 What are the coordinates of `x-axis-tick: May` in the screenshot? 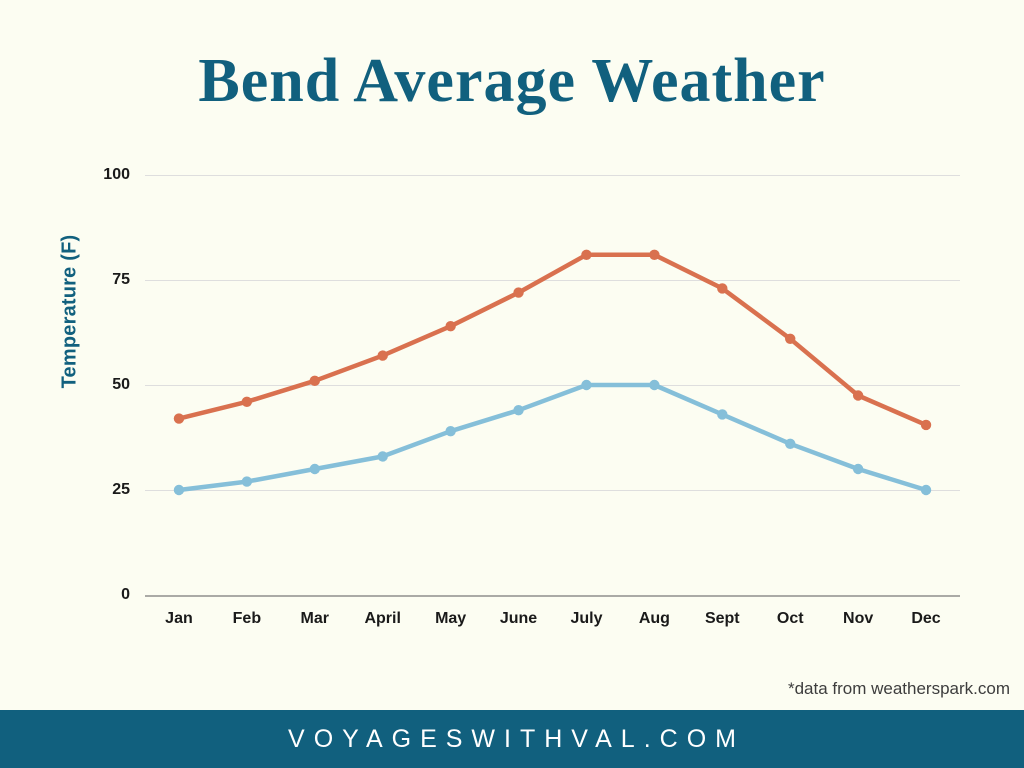 It's located at (451, 618).